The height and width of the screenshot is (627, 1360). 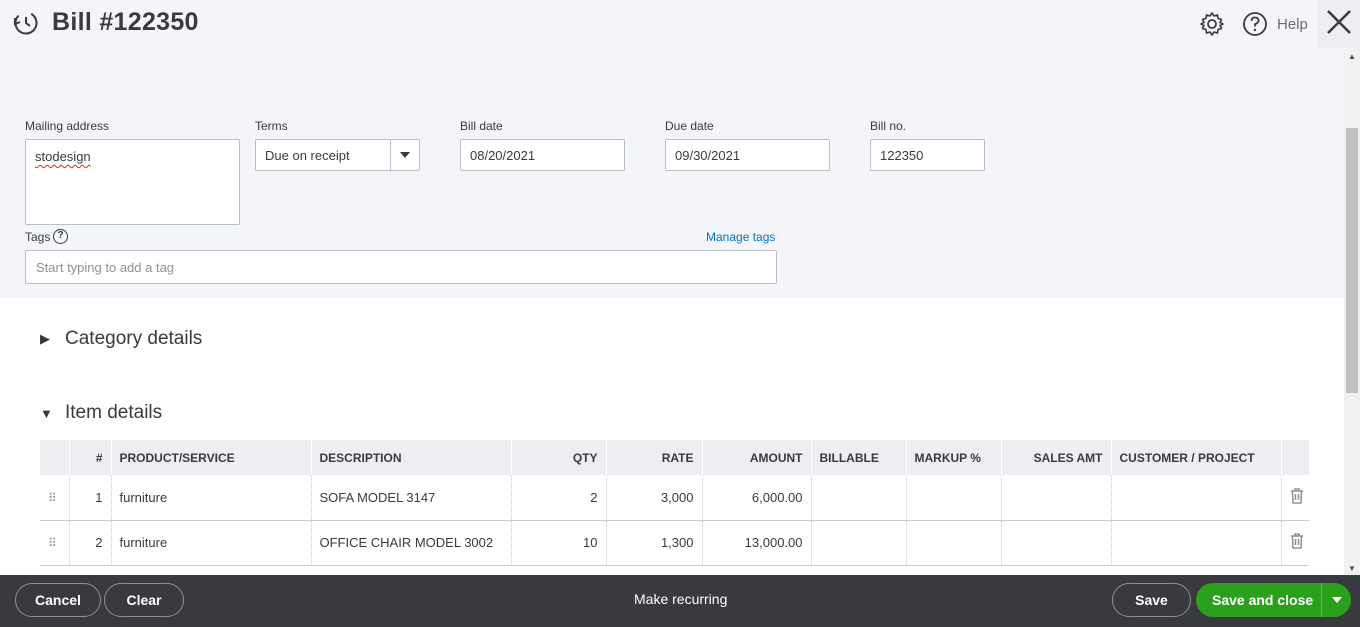 I want to click on bill-date-value: 08/20/2021, so click(x=503, y=155).